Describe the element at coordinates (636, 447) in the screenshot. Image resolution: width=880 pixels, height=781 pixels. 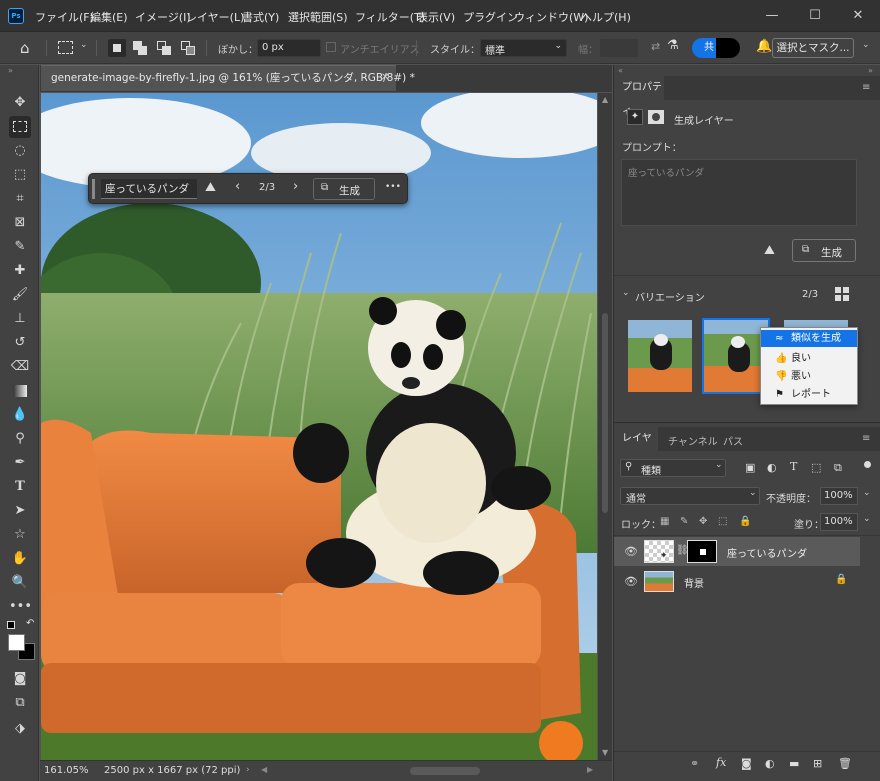
I see `tab-layers: レイヤー` at that location.